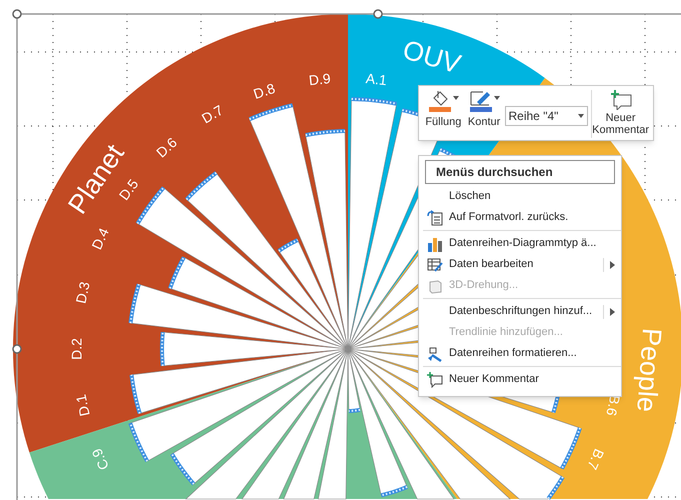 This screenshot has width=681, height=500. I want to click on fill-button: Füllung, so click(443, 110).